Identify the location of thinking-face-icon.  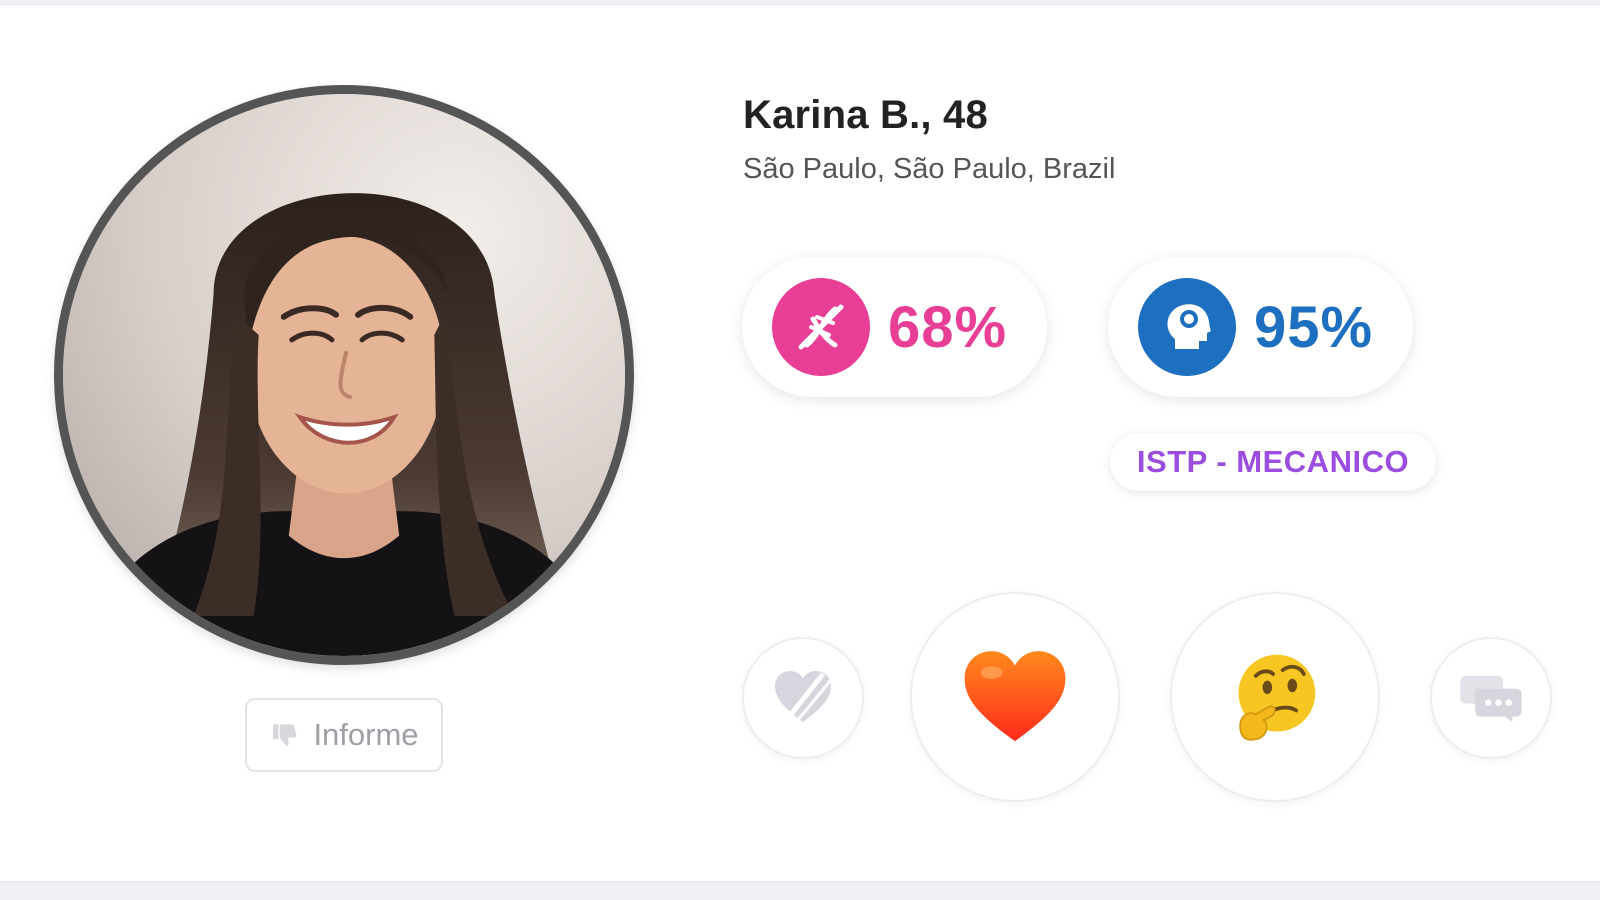
(1277, 697).